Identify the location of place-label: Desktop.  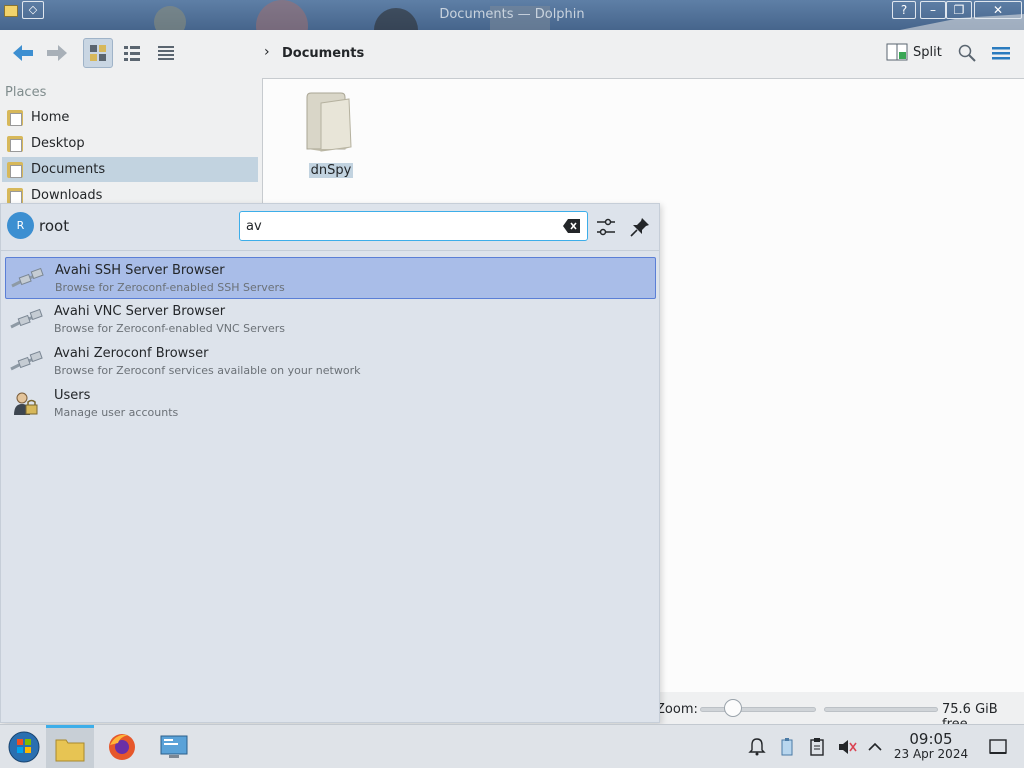
(58, 143).